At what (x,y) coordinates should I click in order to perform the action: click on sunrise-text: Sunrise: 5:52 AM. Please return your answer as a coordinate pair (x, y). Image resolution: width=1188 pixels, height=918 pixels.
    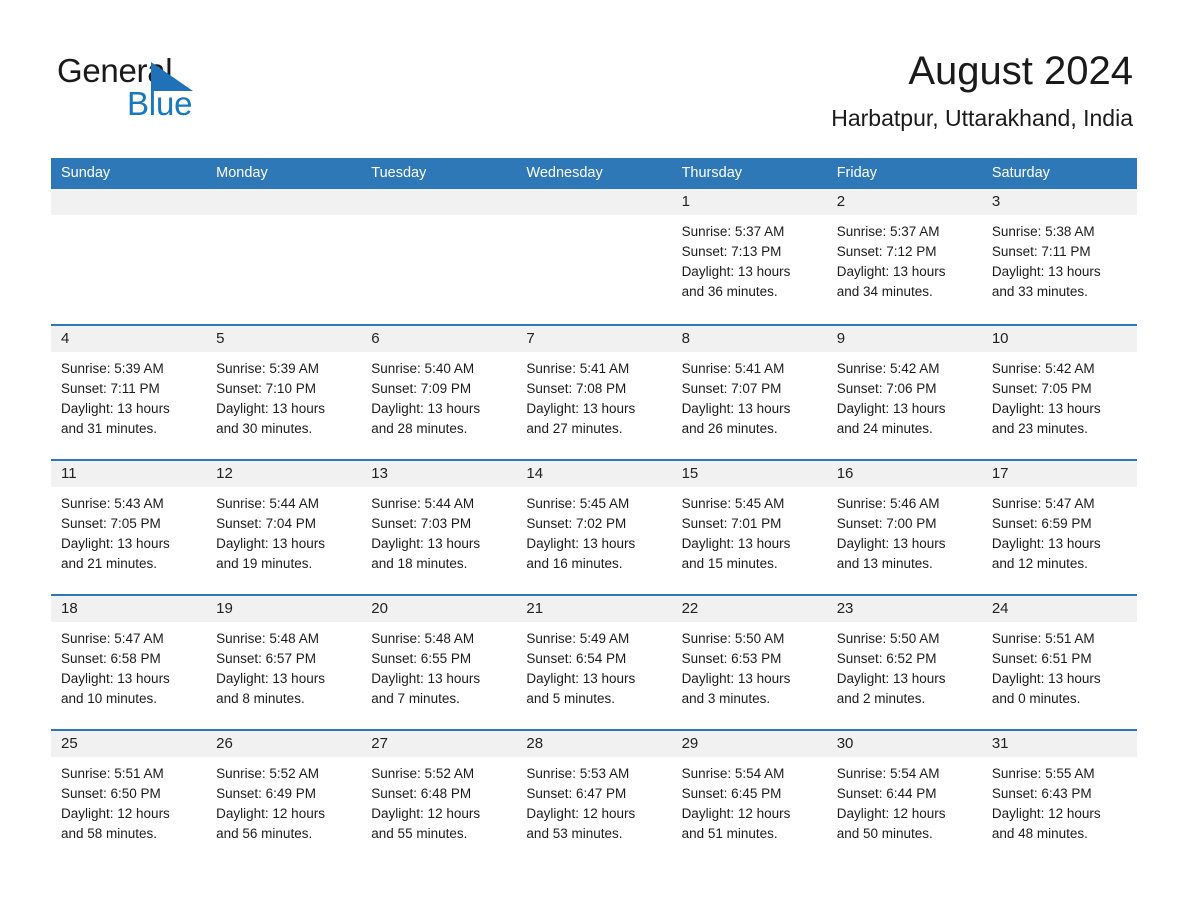
    Looking at the image, I should click on (423, 773).